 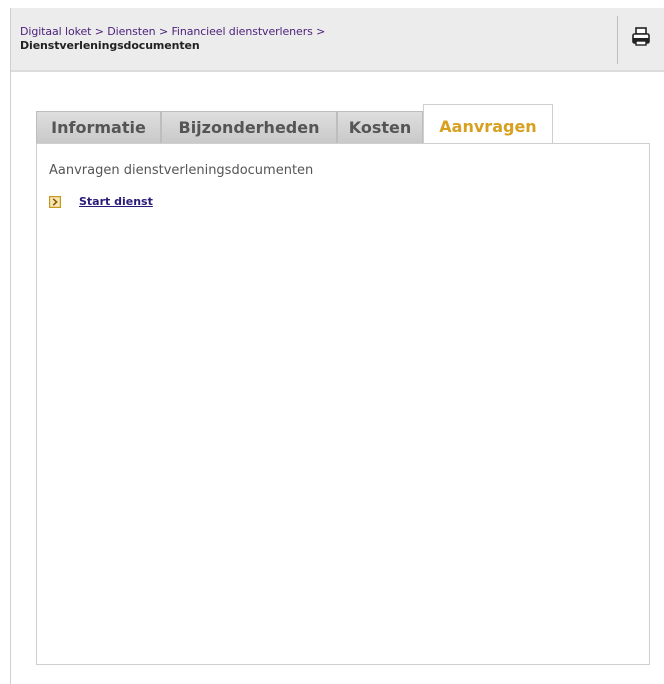 I want to click on breadcrumb-current: Dienstverleningsdocumenten, so click(x=110, y=45).